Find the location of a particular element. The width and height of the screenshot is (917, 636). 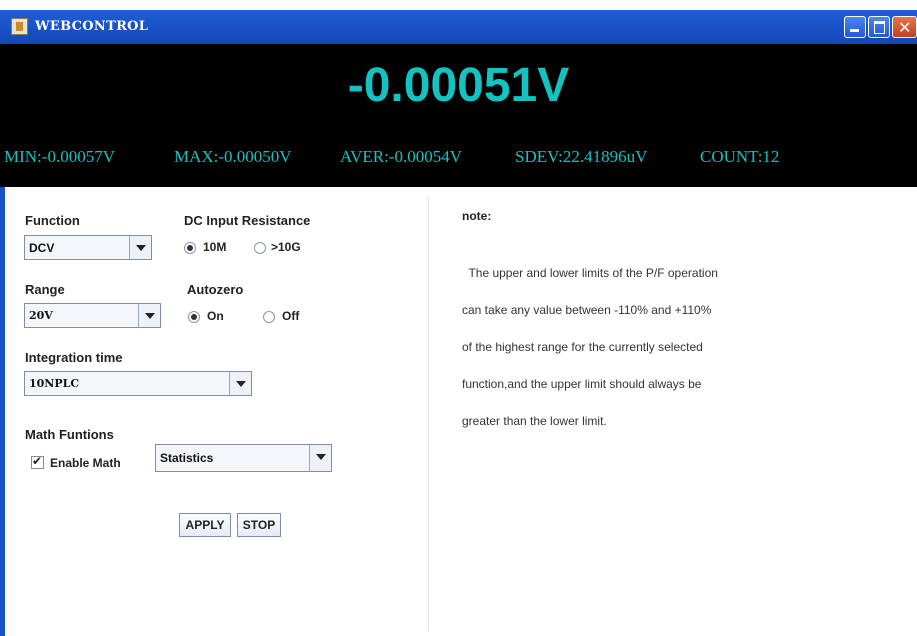

window-title: WEBCONTROL is located at coordinates (92, 26).